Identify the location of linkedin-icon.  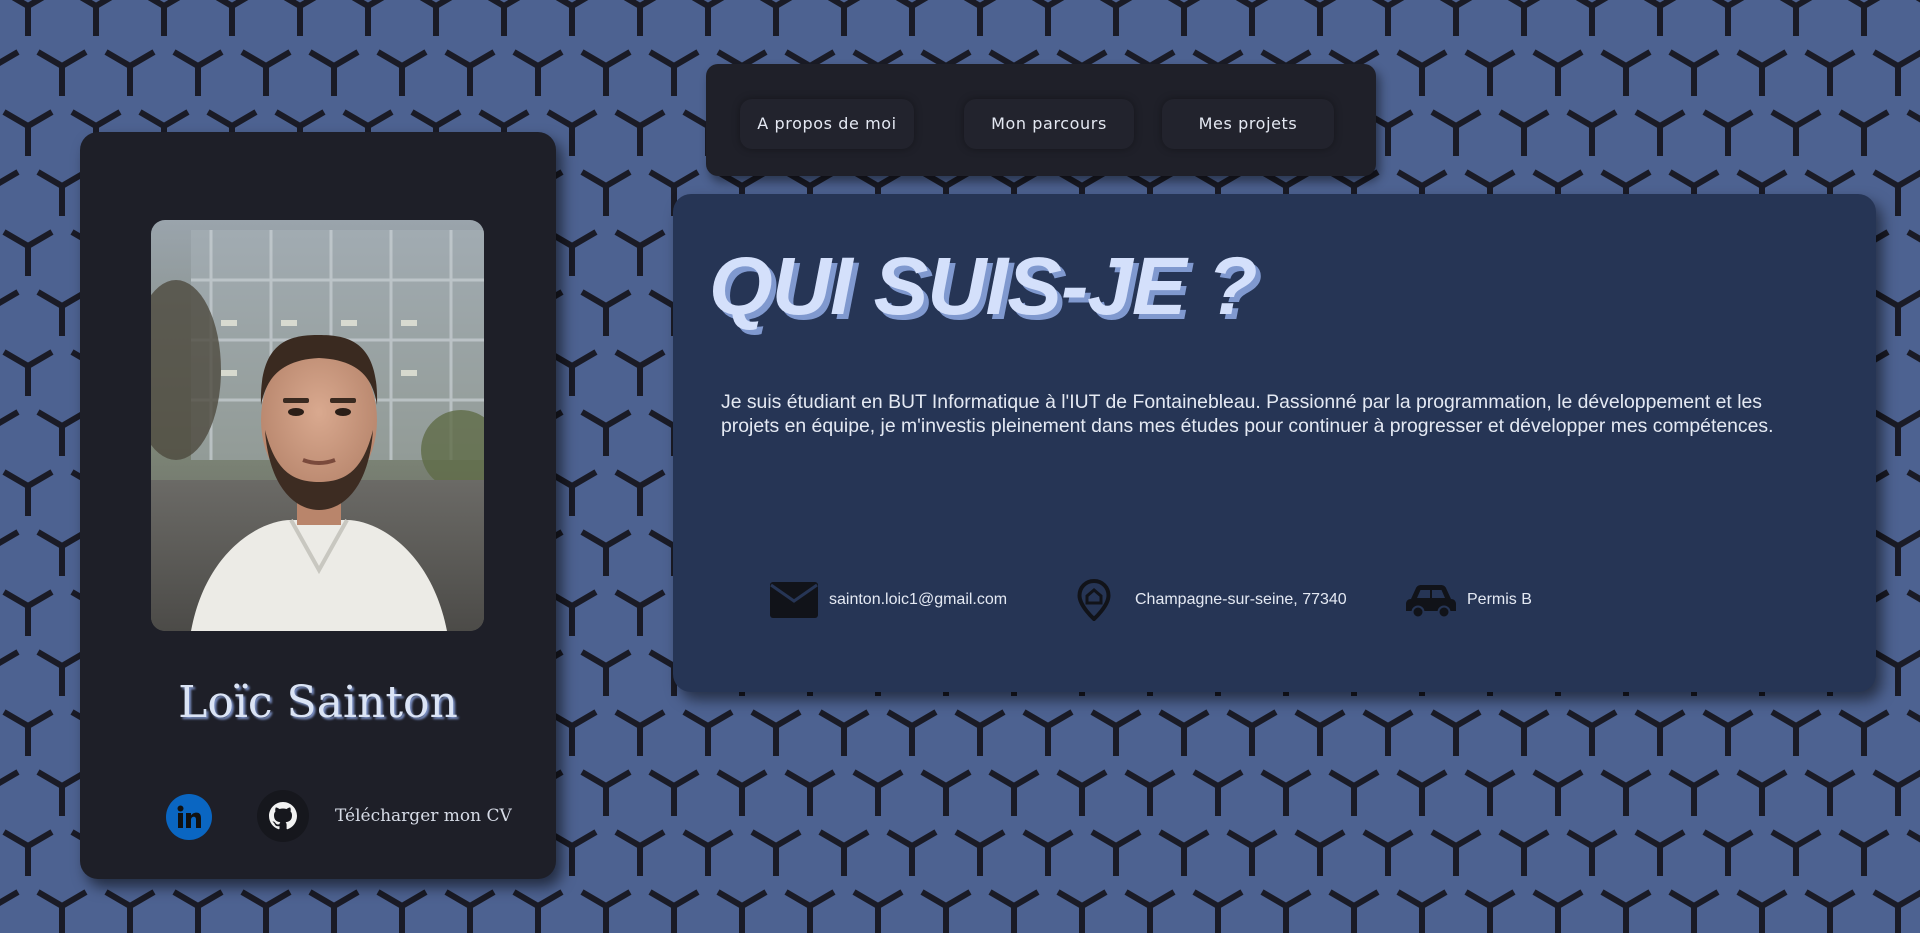
(189, 816).